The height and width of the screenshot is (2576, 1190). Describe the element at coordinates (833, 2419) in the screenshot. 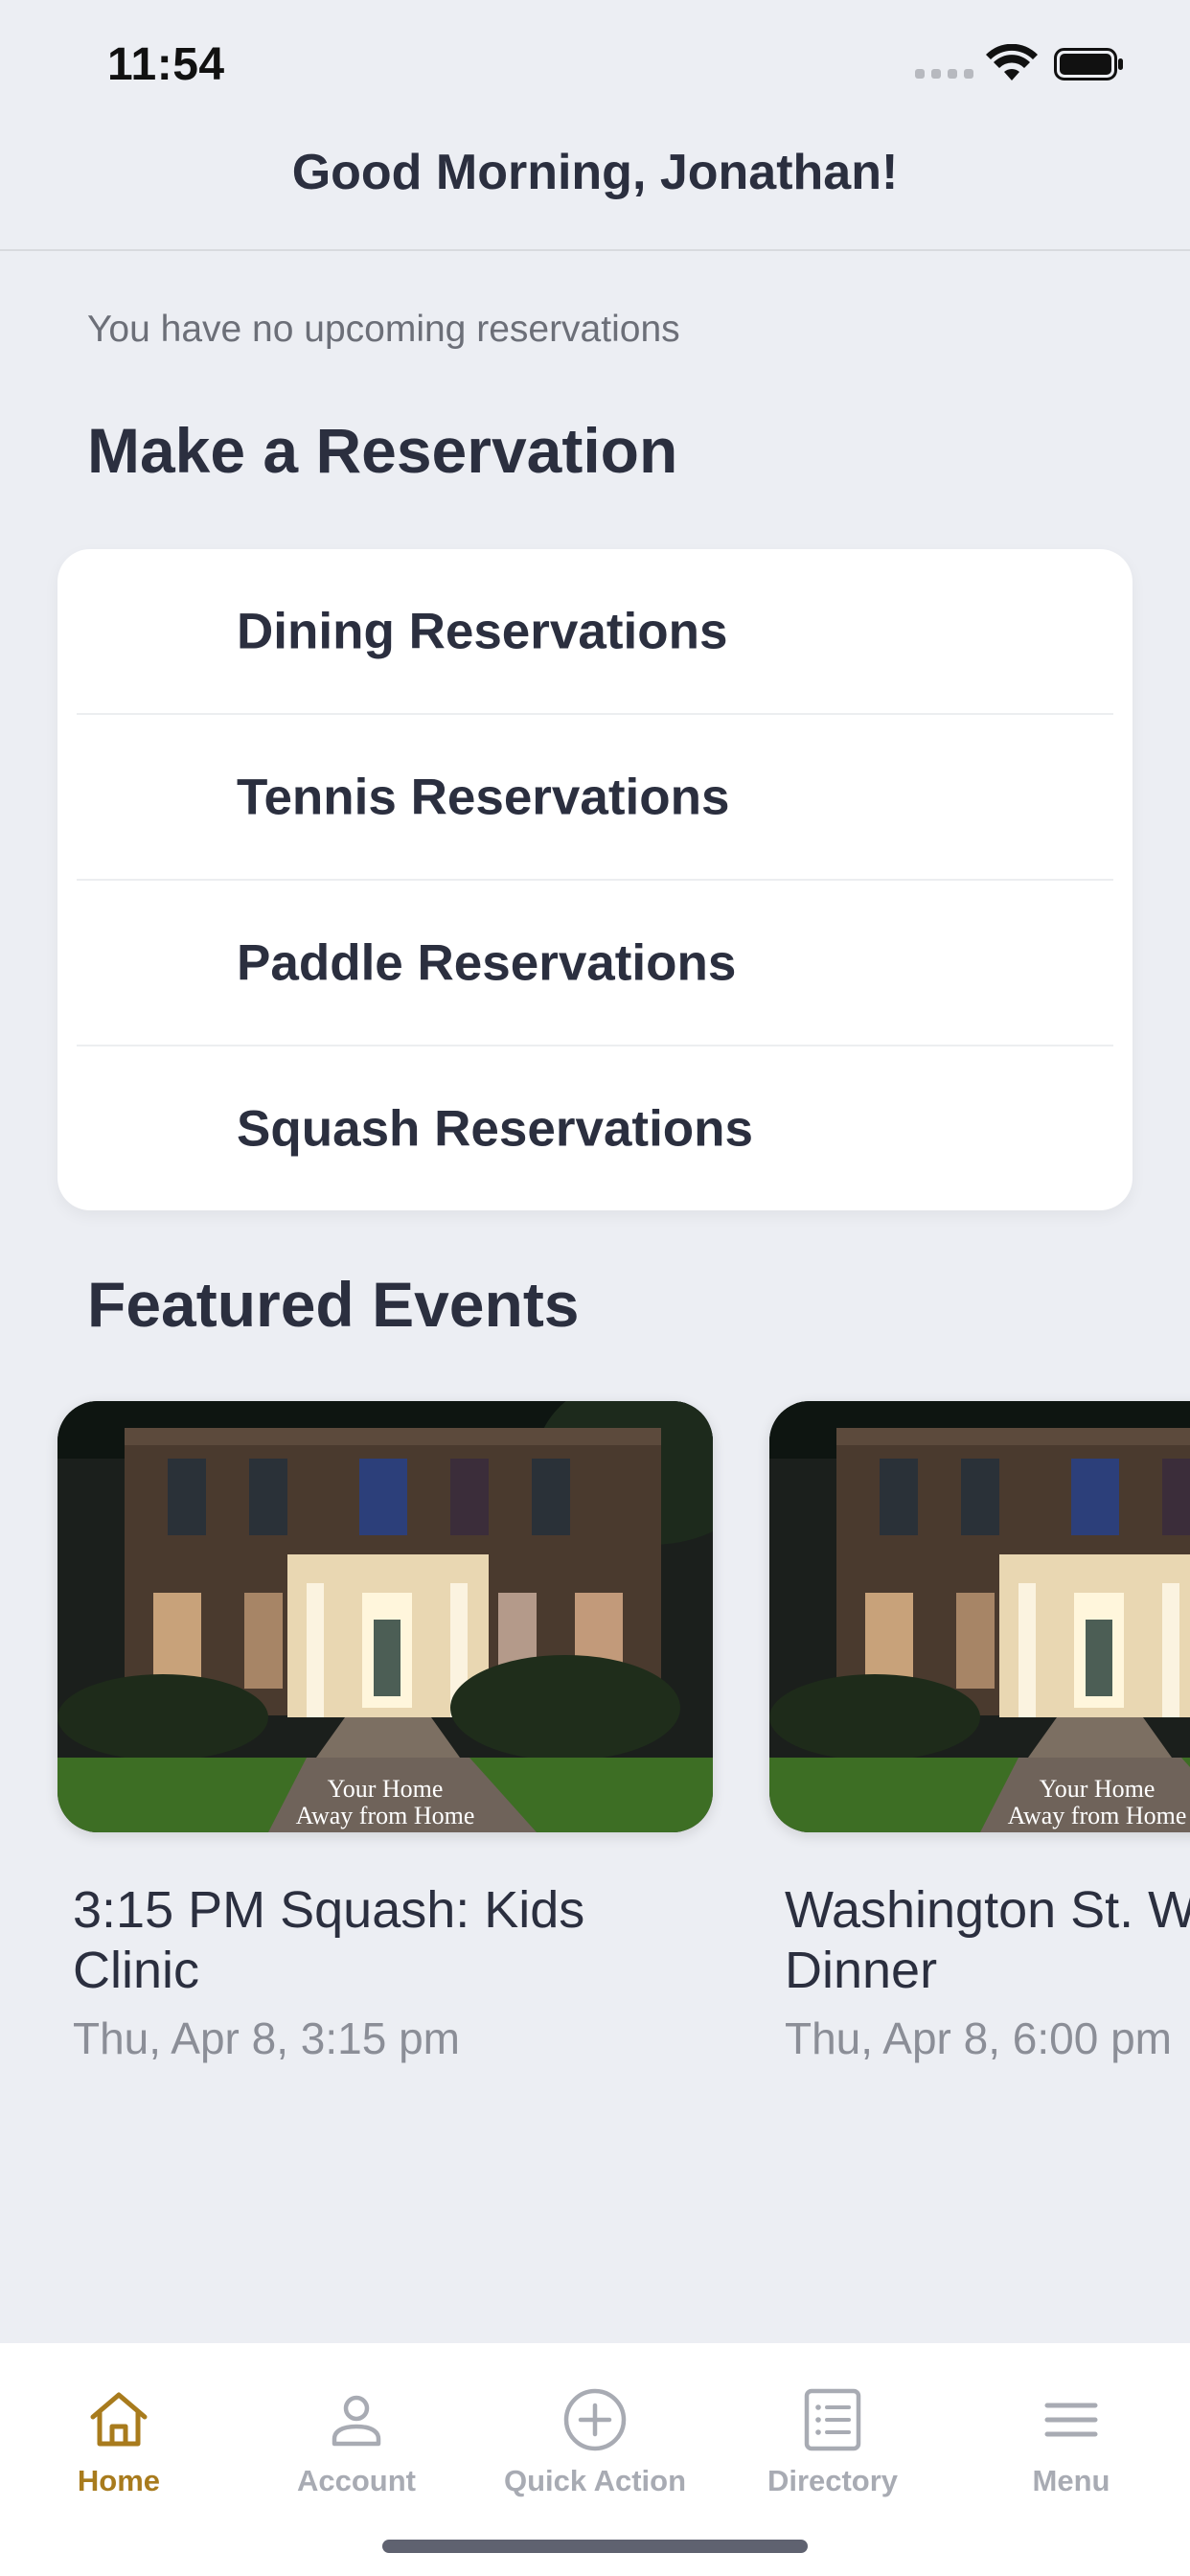

I see `list-document-icon` at that location.